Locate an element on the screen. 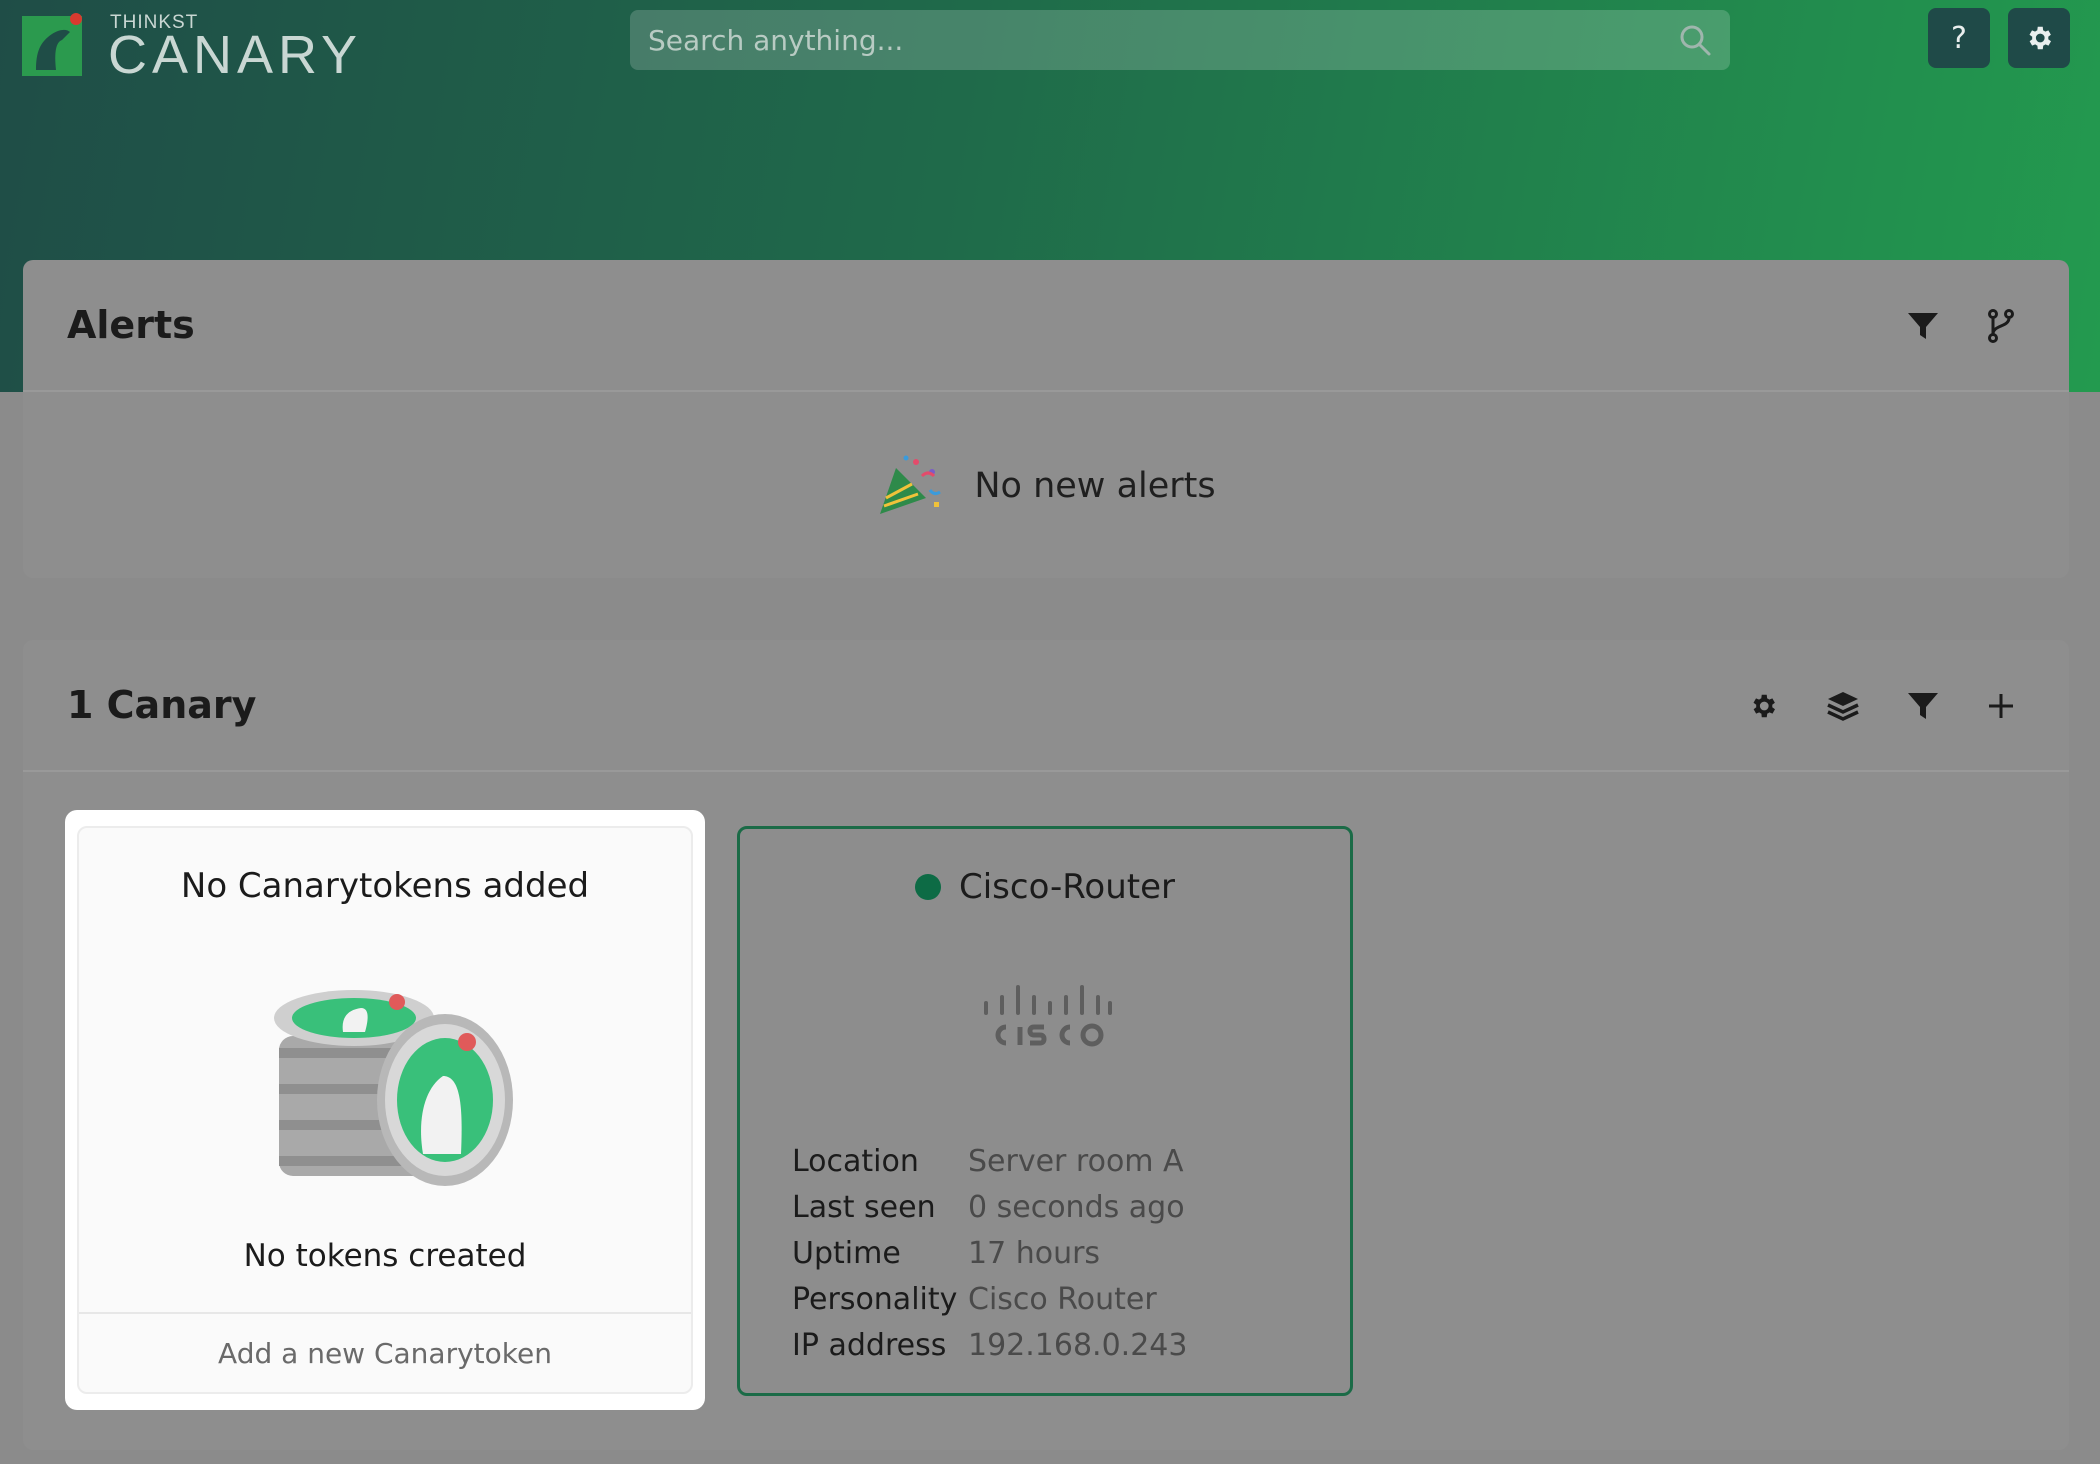 This screenshot has width=2100, height=1464. canary-header: 1 Canary is located at coordinates (1046, 706).